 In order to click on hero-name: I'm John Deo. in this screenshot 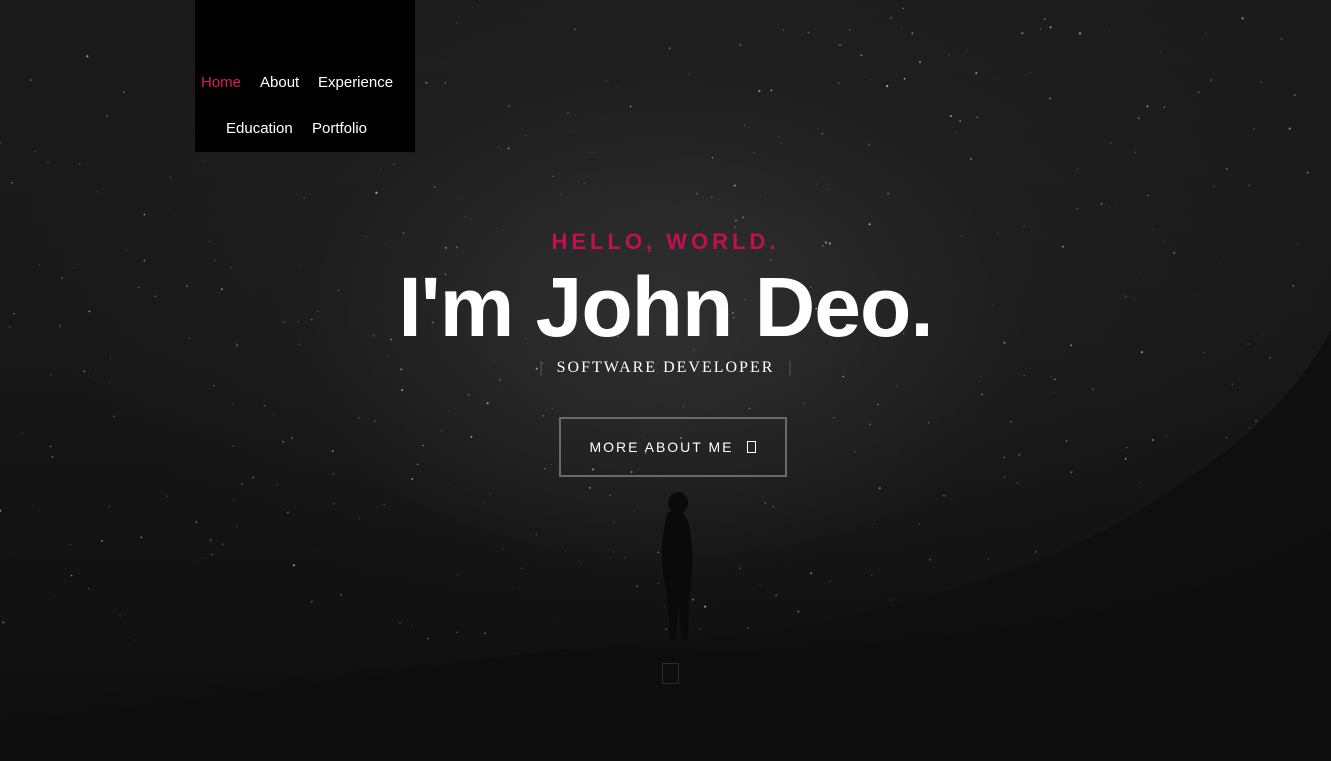, I will do `click(665, 307)`.